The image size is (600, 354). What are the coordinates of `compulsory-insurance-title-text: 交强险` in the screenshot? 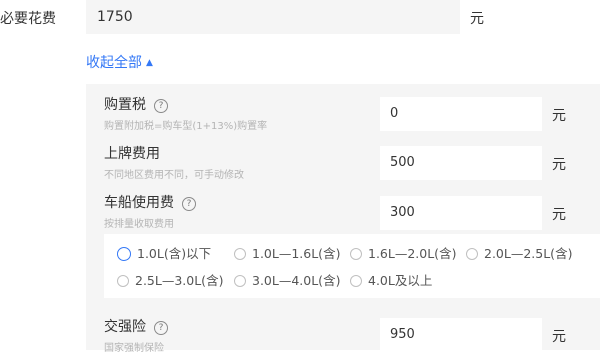 It's located at (125, 327).